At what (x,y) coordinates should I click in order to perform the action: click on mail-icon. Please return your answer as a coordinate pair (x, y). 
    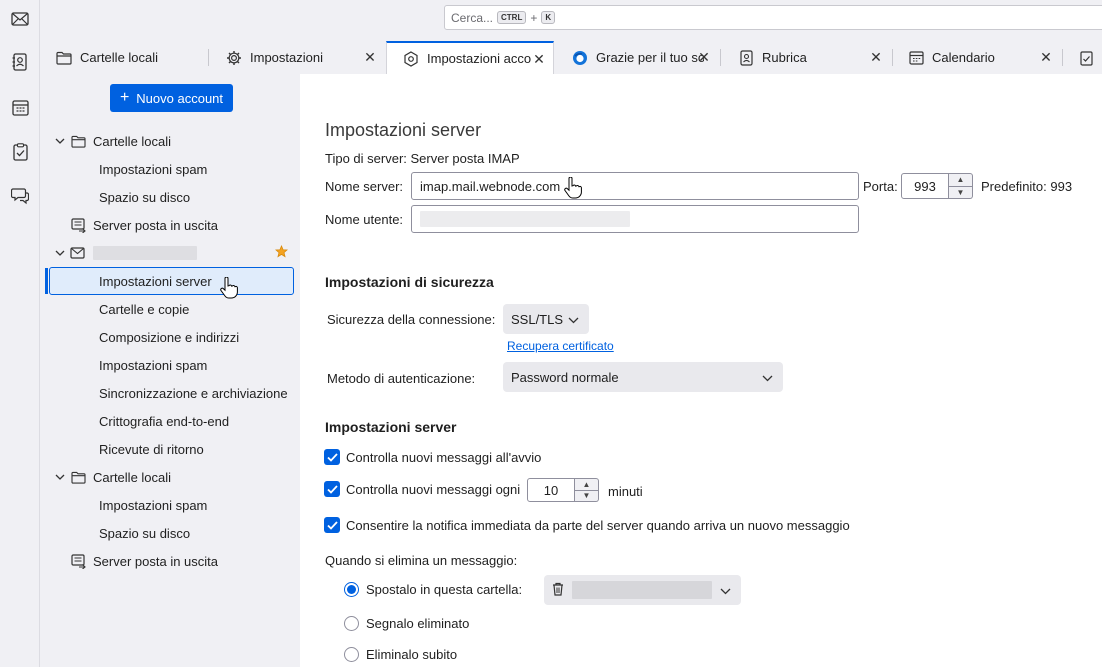
    Looking at the image, I should click on (20, 19).